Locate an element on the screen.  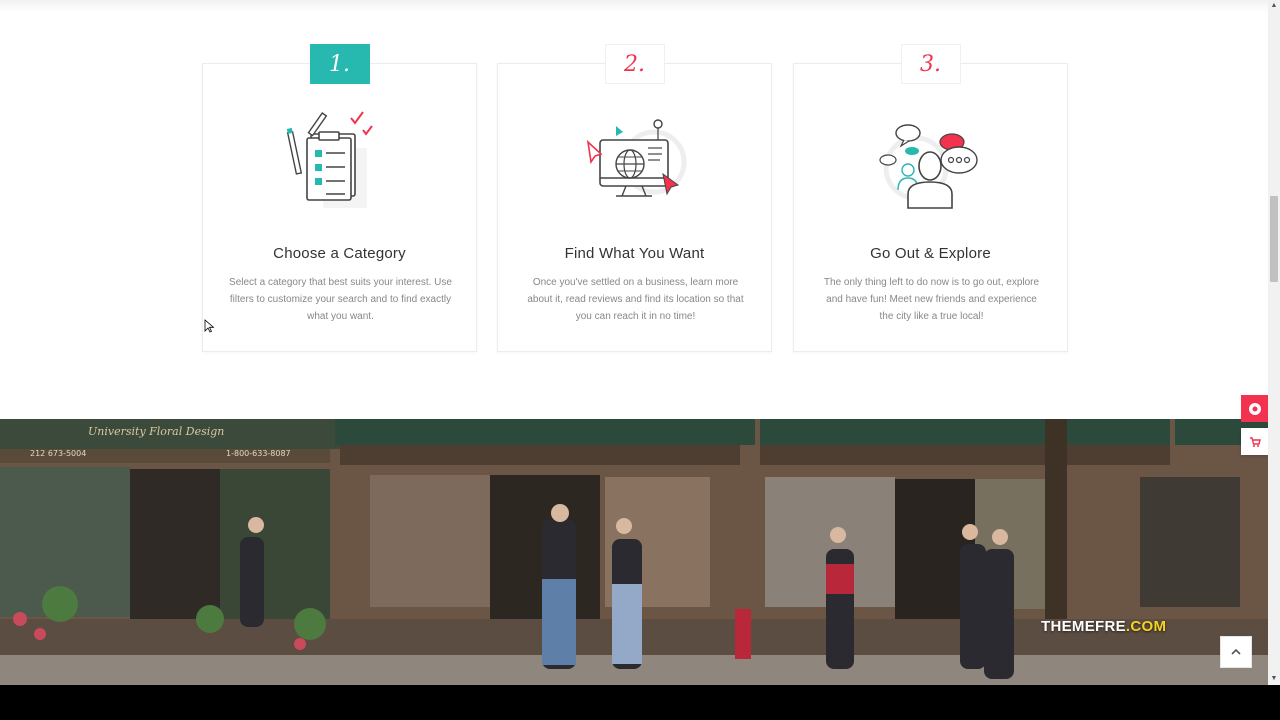
scrollbar-thumb is located at coordinates (1274, 239).